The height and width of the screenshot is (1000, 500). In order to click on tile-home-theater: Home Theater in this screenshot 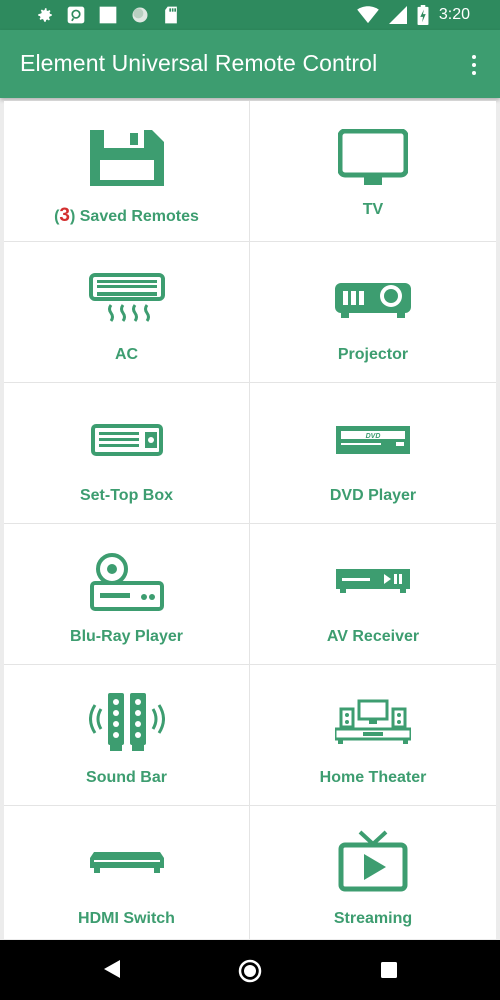, I will do `click(373, 735)`.